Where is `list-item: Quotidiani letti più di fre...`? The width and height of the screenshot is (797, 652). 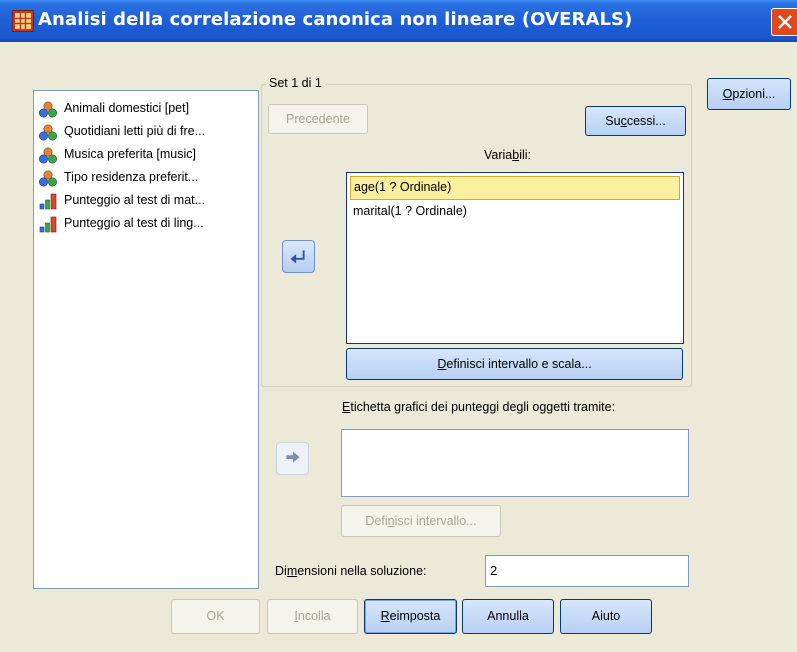
list-item: Quotidiani letti più di fre... is located at coordinates (148, 132).